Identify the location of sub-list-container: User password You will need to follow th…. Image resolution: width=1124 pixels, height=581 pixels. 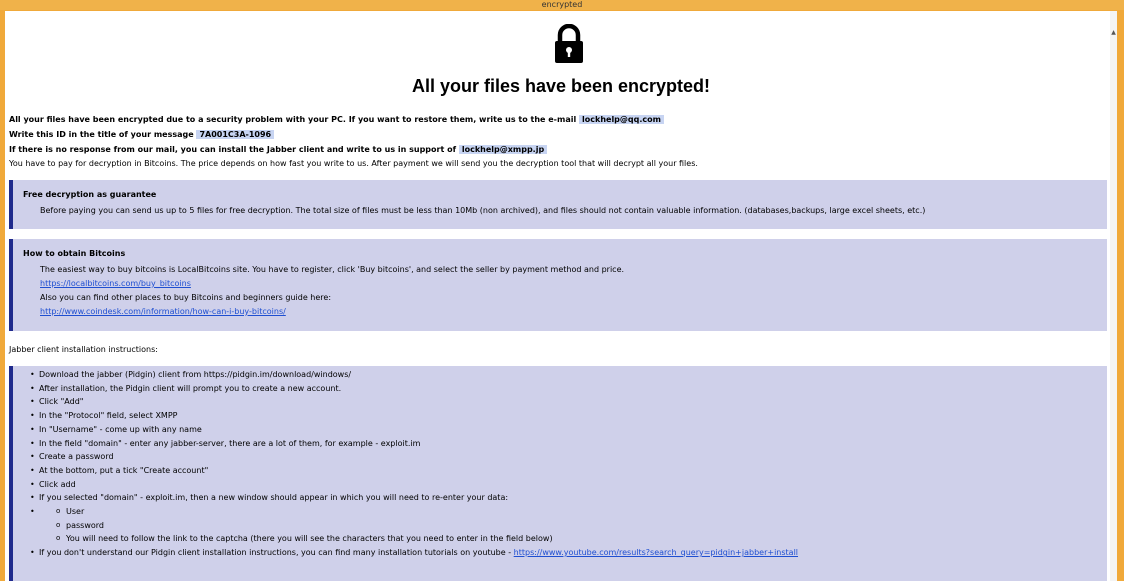
(414, 525).